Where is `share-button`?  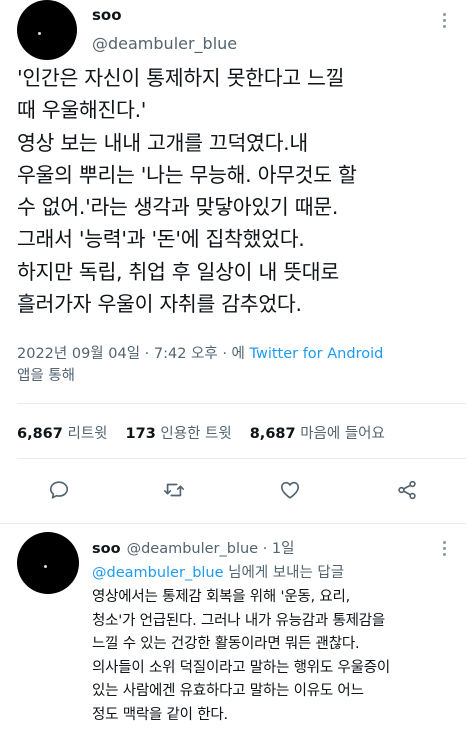
share-button is located at coordinates (407, 490).